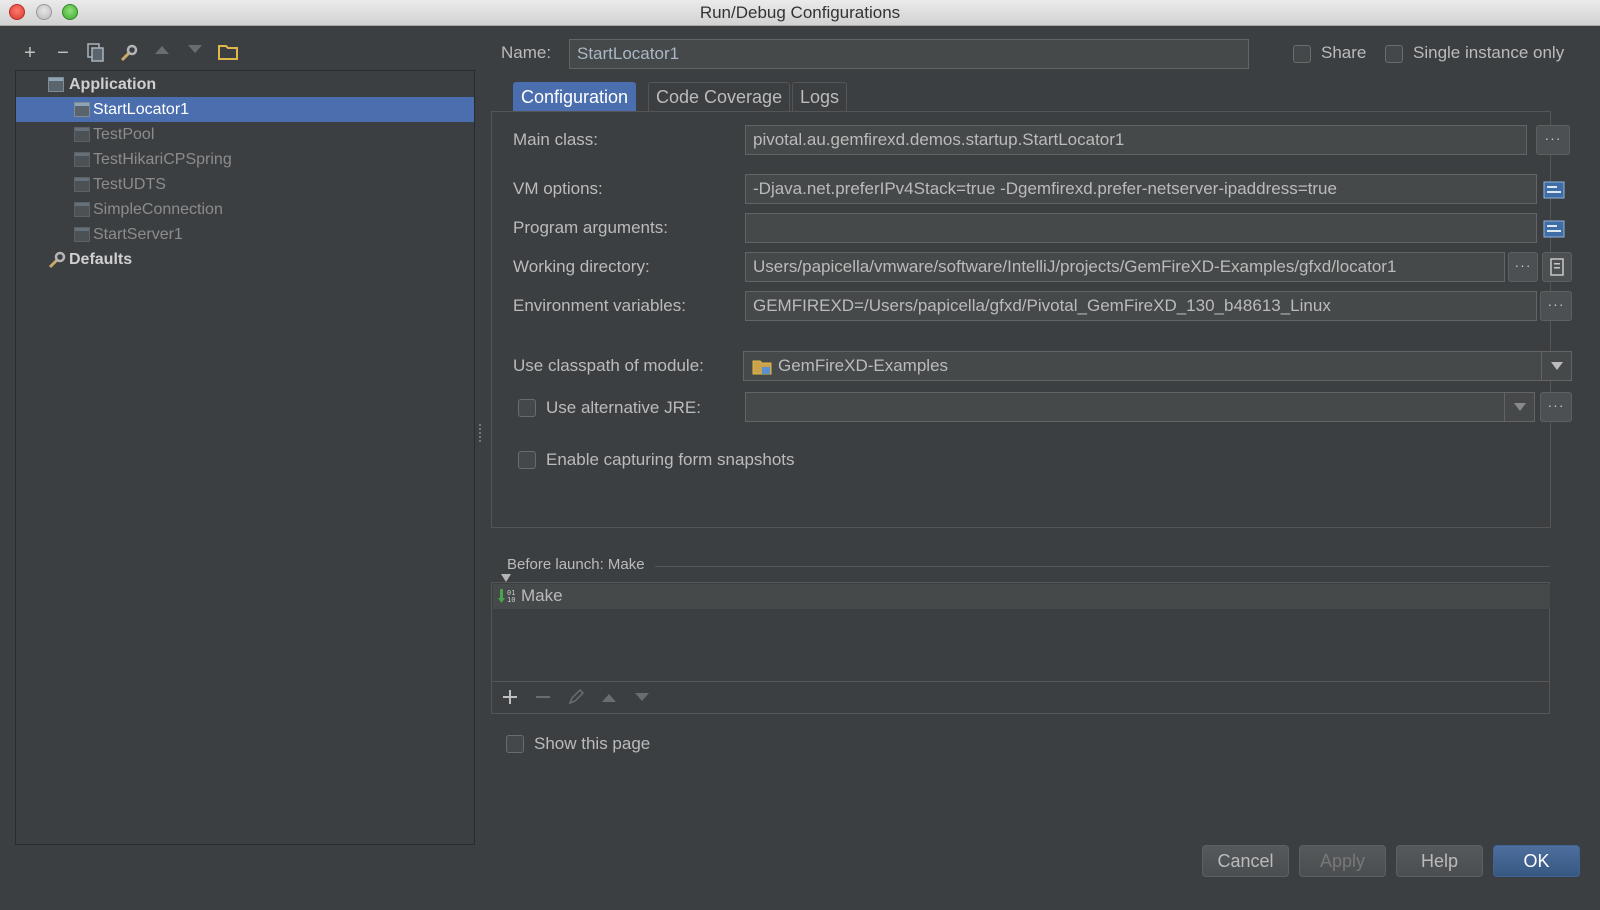 The image size is (1600, 910). I want to click on tab-code-coverage: Code Coverage, so click(719, 97).